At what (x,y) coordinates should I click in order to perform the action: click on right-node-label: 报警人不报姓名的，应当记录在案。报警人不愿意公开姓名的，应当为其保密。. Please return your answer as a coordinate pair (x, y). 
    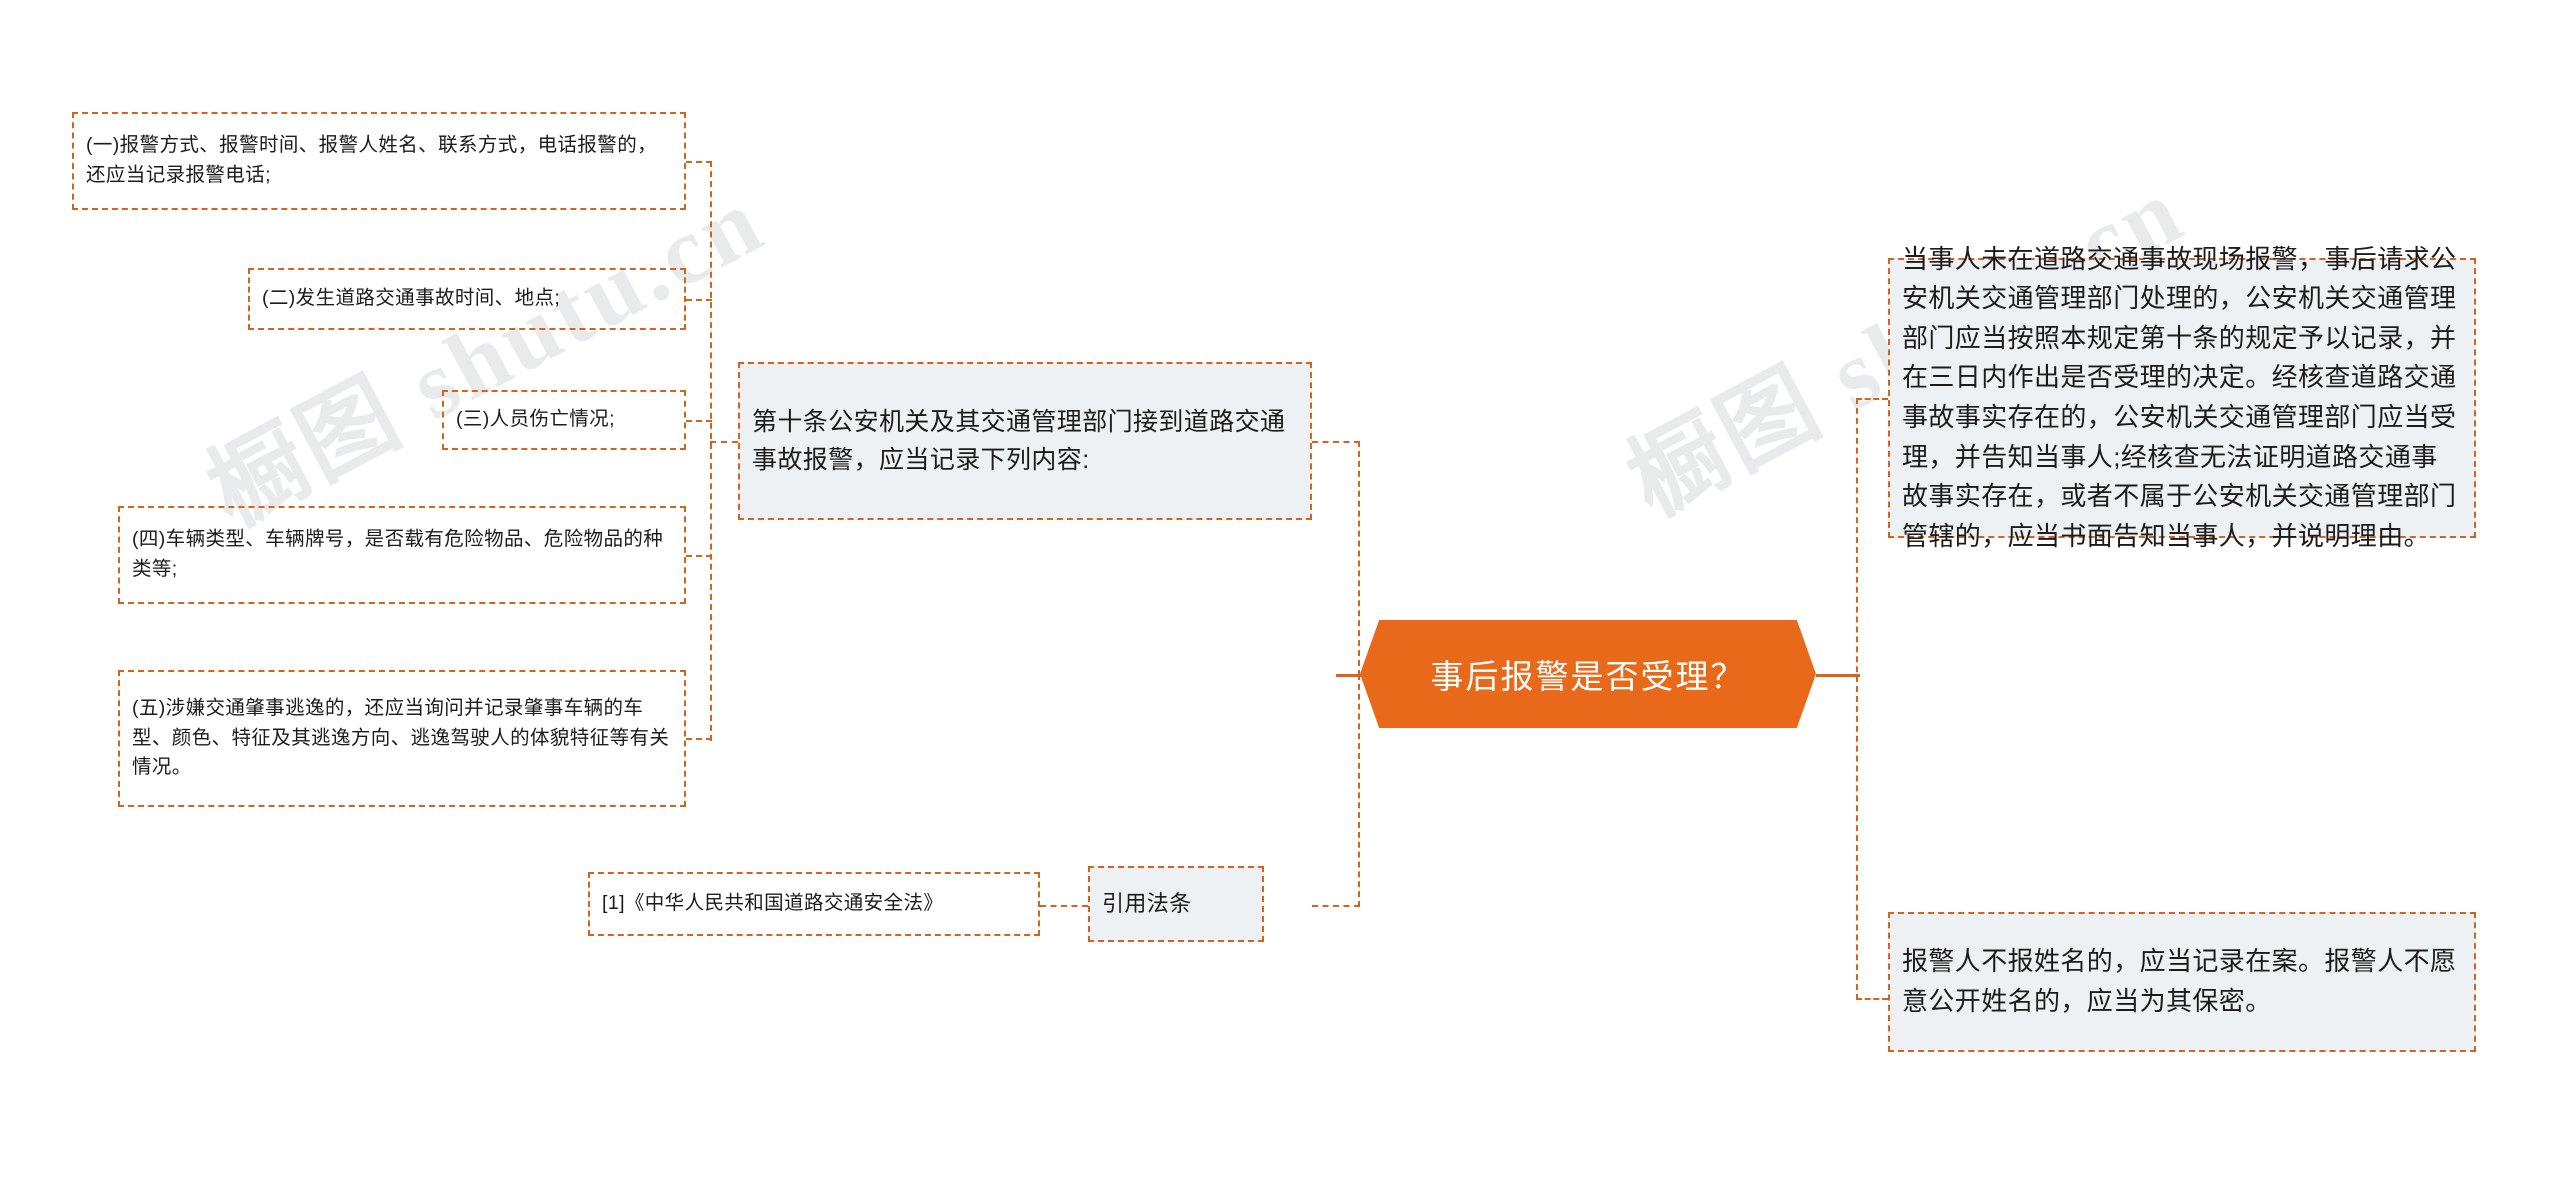
    Looking at the image, I should click on (2179, 981).